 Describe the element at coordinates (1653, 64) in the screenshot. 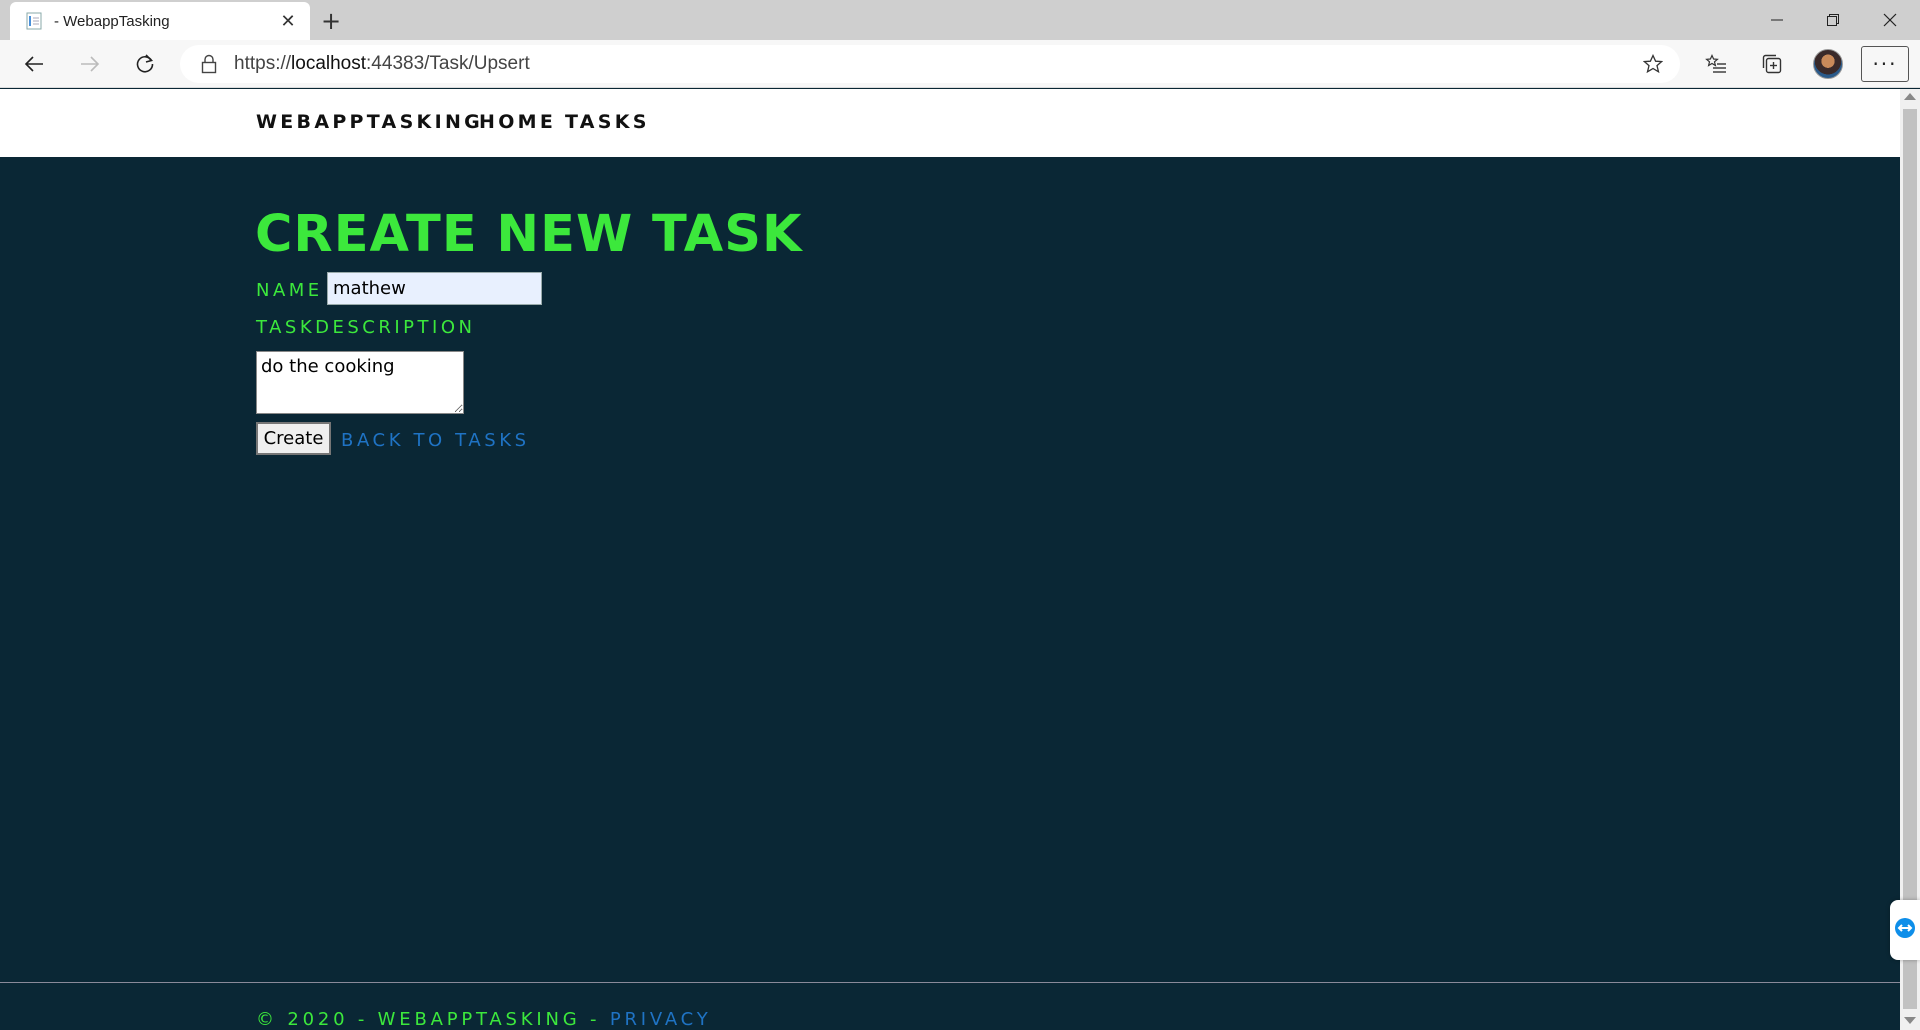

I see `favorite-star-icon` at that location.